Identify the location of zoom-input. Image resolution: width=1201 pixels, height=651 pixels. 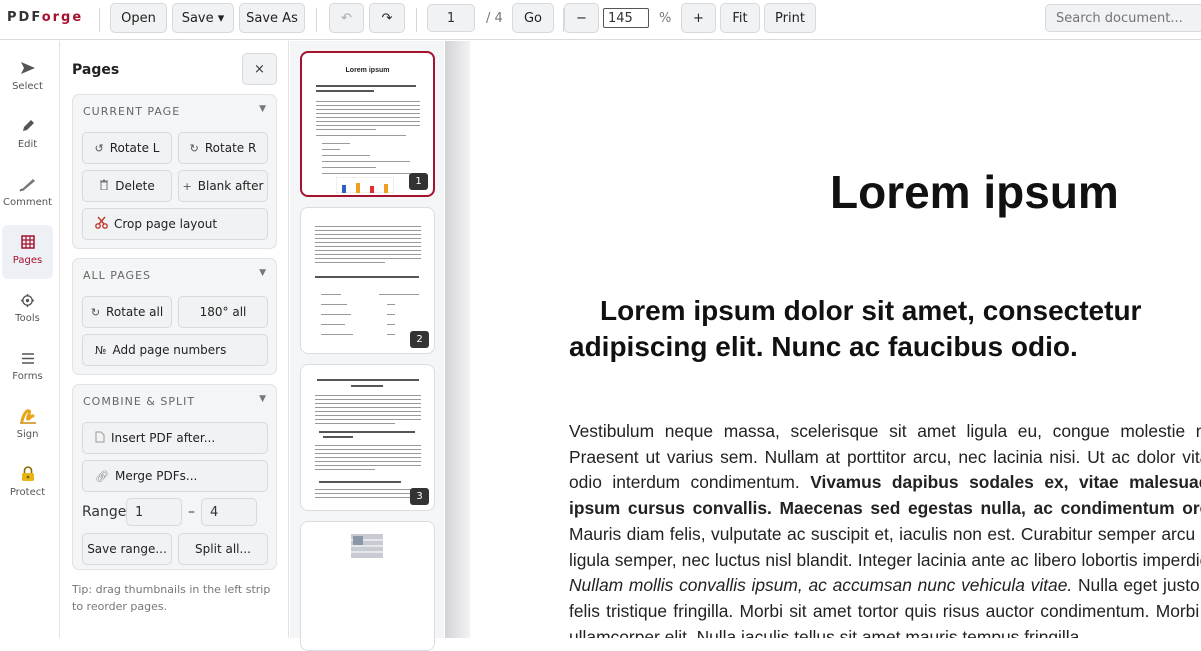
(626, 18).